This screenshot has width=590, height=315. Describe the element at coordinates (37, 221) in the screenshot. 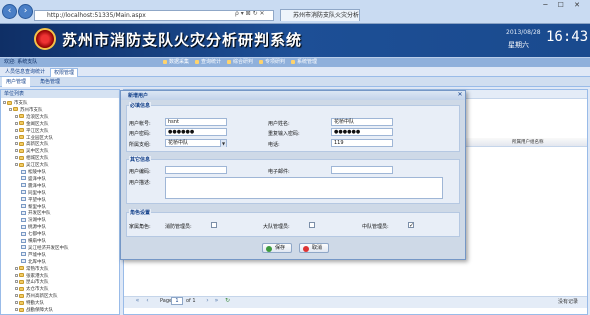

I see `tree-node-label: 汾湖中队` at that location.